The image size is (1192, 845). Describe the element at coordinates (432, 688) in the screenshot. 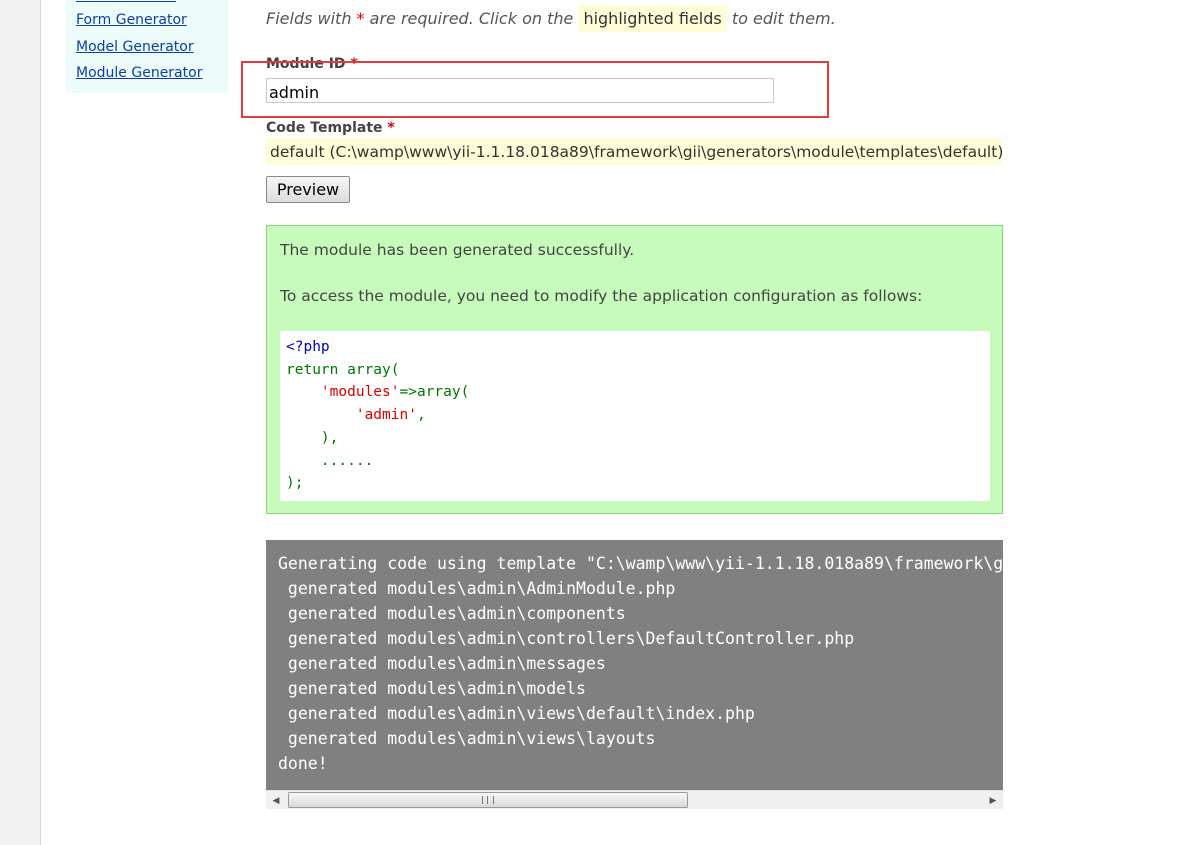

I see `log-line: generated modules\admin\models` at that location.